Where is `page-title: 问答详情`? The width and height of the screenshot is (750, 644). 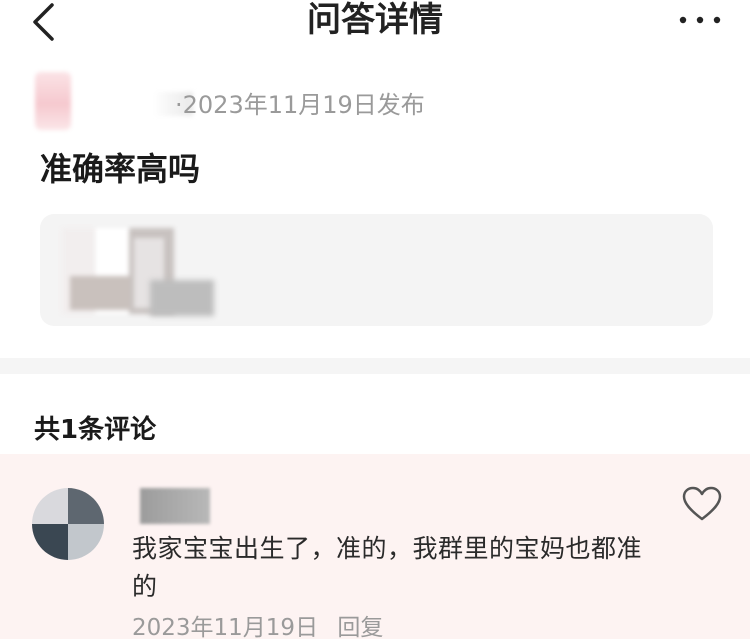
page-title: 问答详情 is located at coordinates (375, 20).